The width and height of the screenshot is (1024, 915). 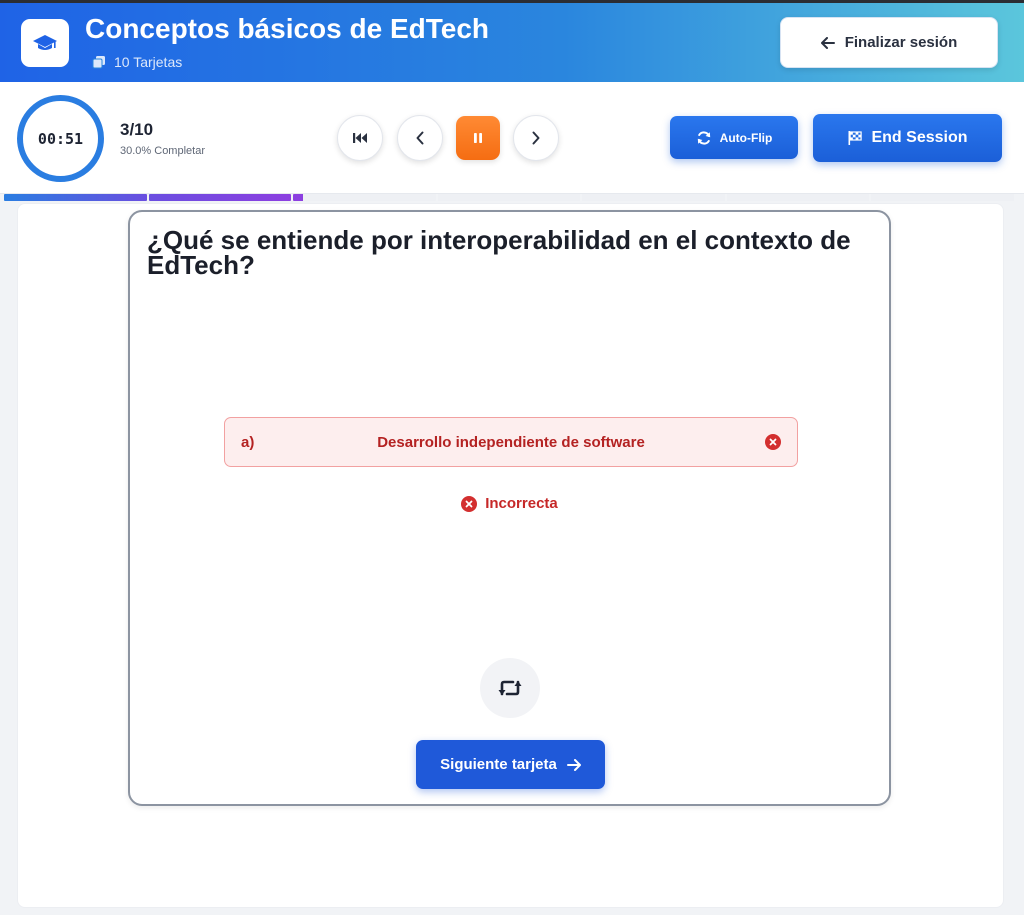 I want to click on first-card-button, so click(x=360, y=138).